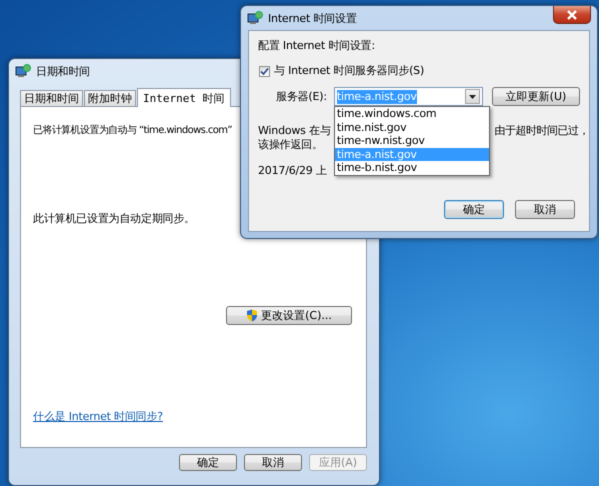 The width and height of the screenshot is (599, 486). Describe the element at coordinates (63, 71) in the screenshot. I see `window-title: 日期和时间` at that location.